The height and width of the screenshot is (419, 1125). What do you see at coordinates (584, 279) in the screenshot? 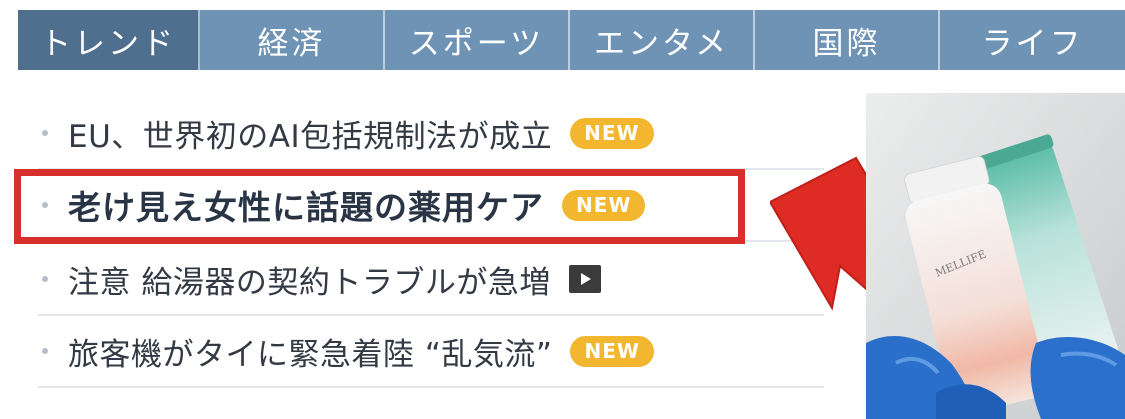
I see `play-video-icon` at bounding box center [584, 279].